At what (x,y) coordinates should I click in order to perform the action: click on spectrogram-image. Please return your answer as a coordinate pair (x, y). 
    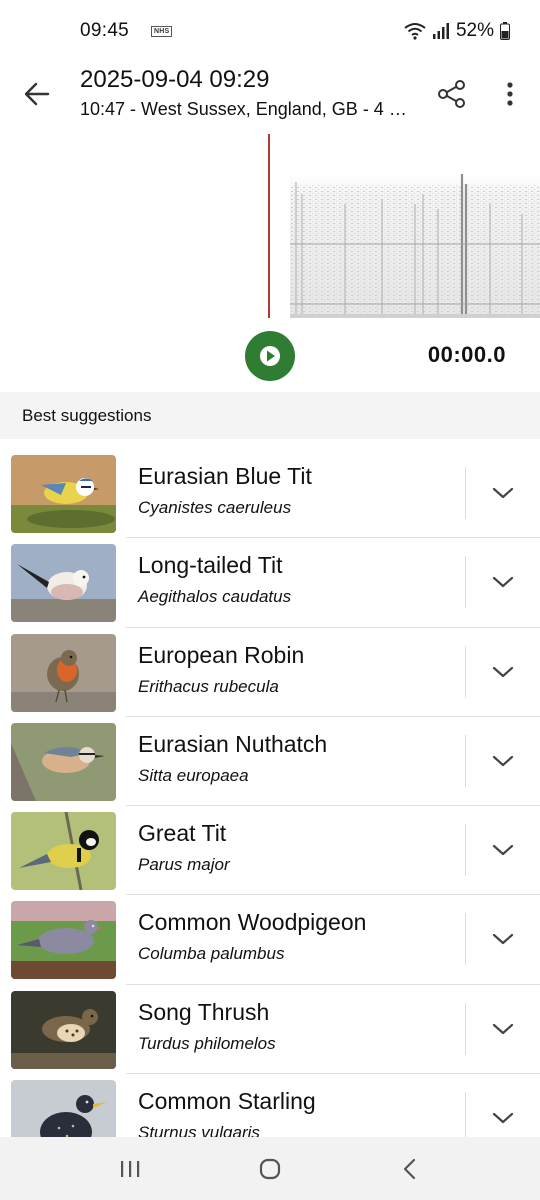
    Looking at the image, I should click on (415, 246).